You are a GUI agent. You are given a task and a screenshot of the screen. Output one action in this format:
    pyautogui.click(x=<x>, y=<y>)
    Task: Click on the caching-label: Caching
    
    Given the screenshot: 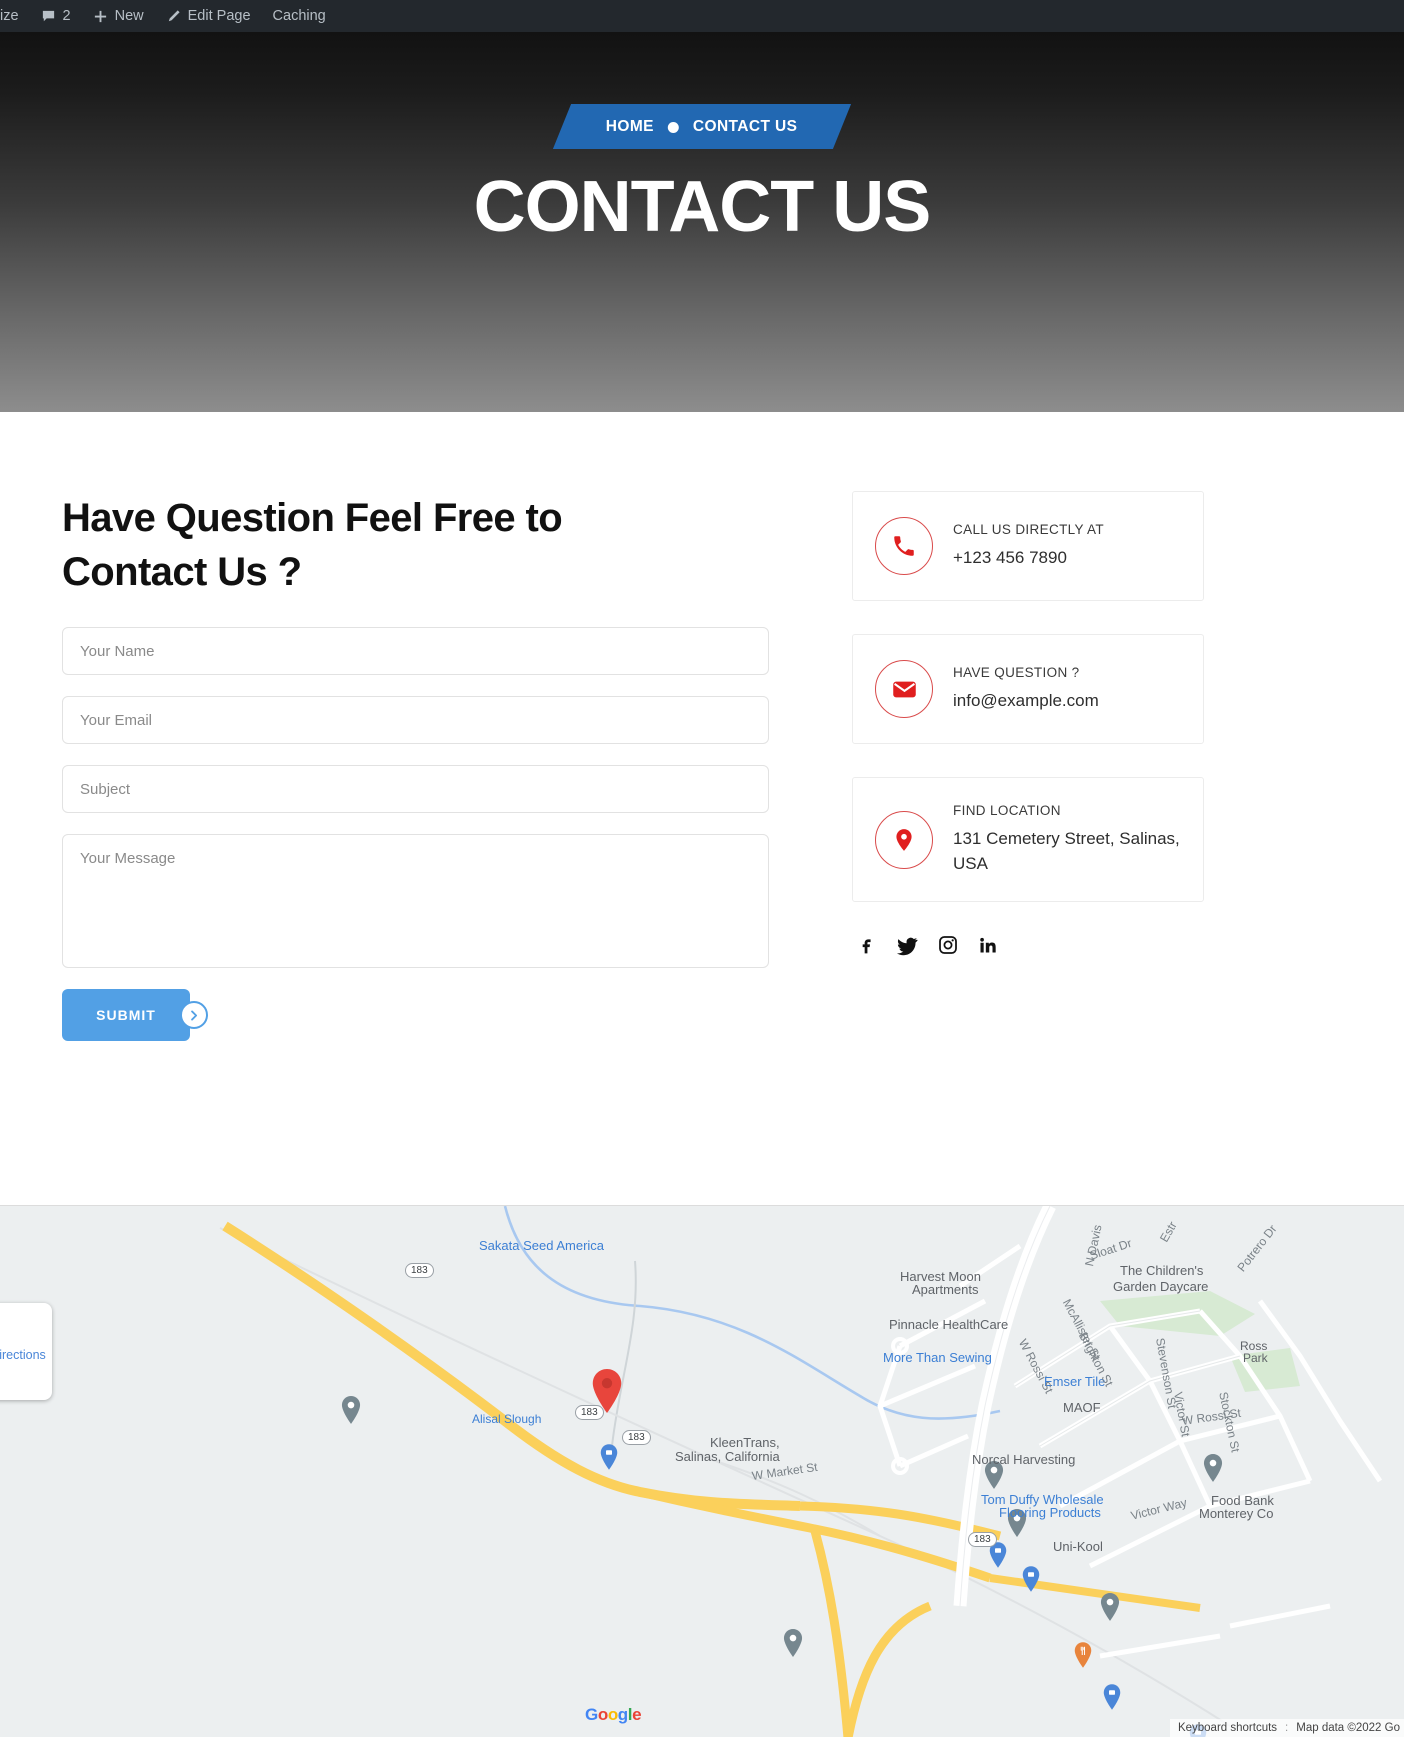 What is the action you would take?
    pyautogui.click(x=299, y=16)
    